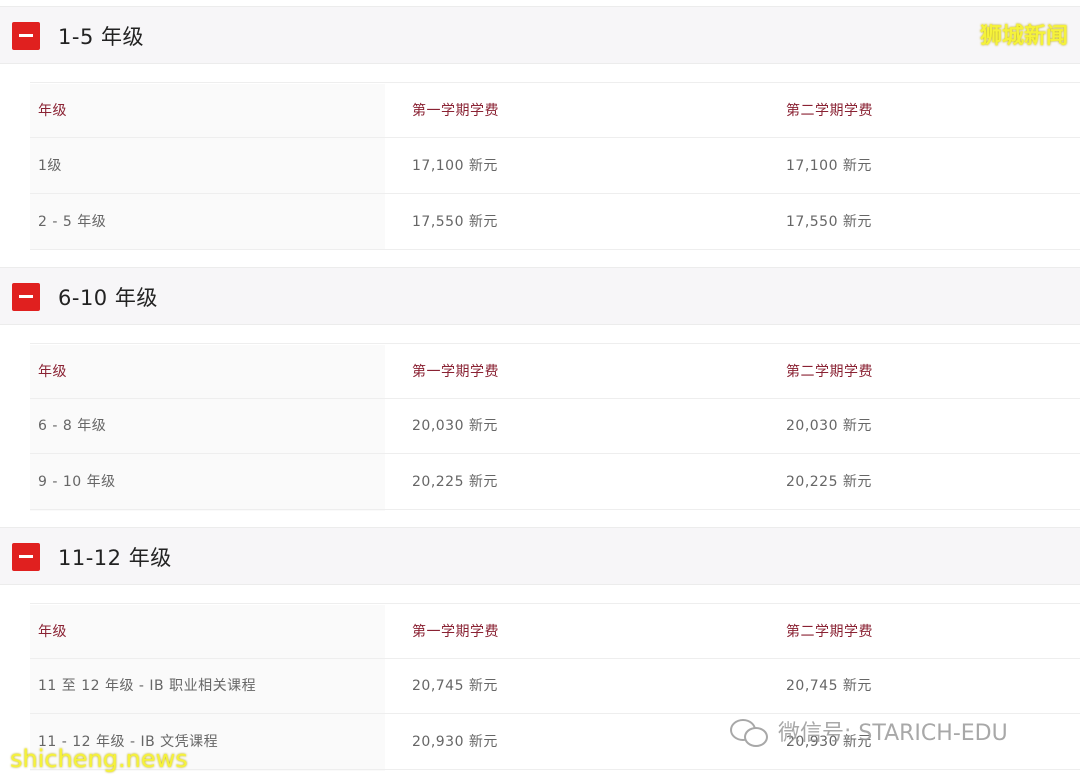 This screenshot has width=1080, height=780. I want to click on watermark-top: 狮城新闻, so click(1023, 36).